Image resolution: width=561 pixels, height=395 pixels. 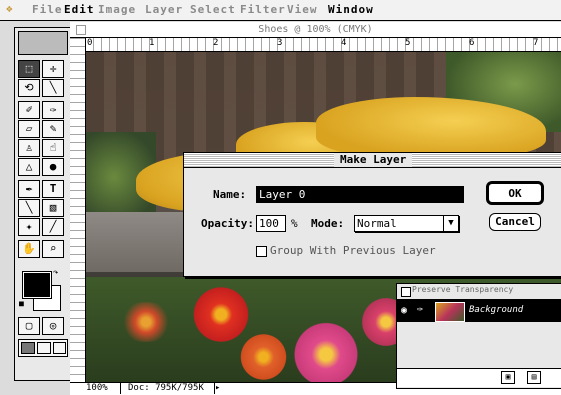 I want to click on zoom-tool-icon: ⌕, so click(x=53, y=249).